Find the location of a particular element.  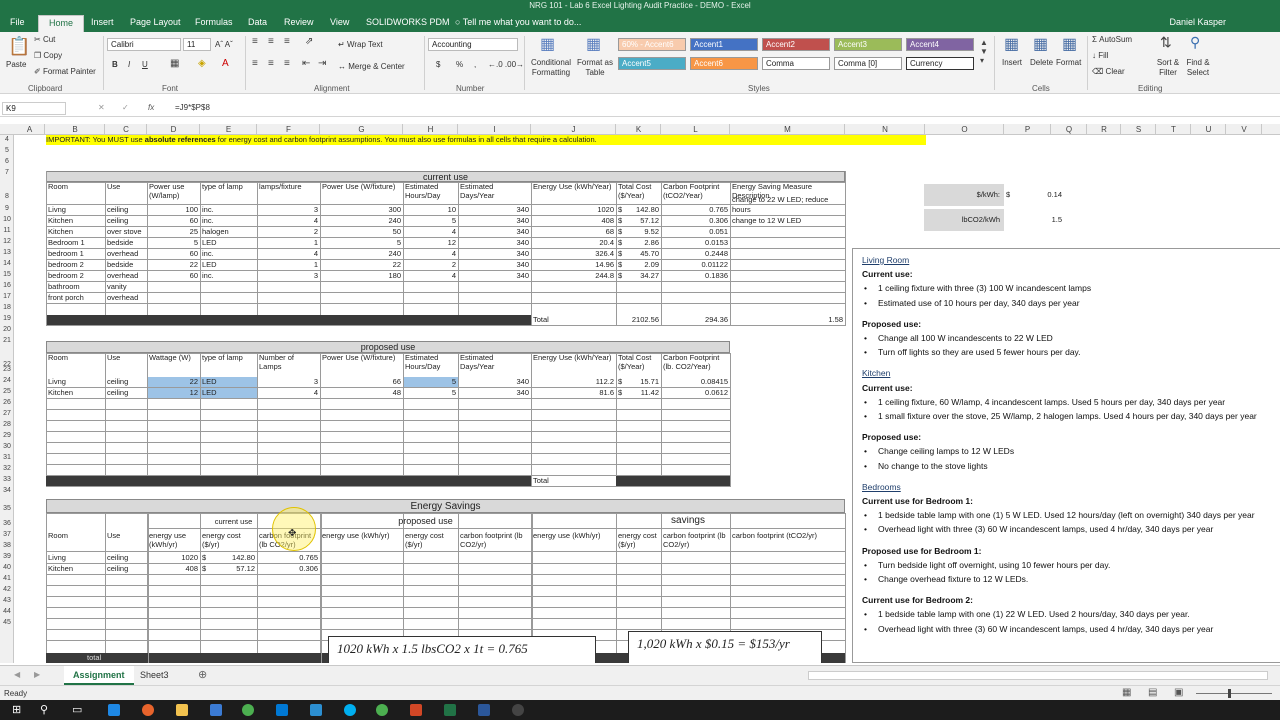

proposed-header: Total Cost ($/Year) is located at coordinates (638, 362).